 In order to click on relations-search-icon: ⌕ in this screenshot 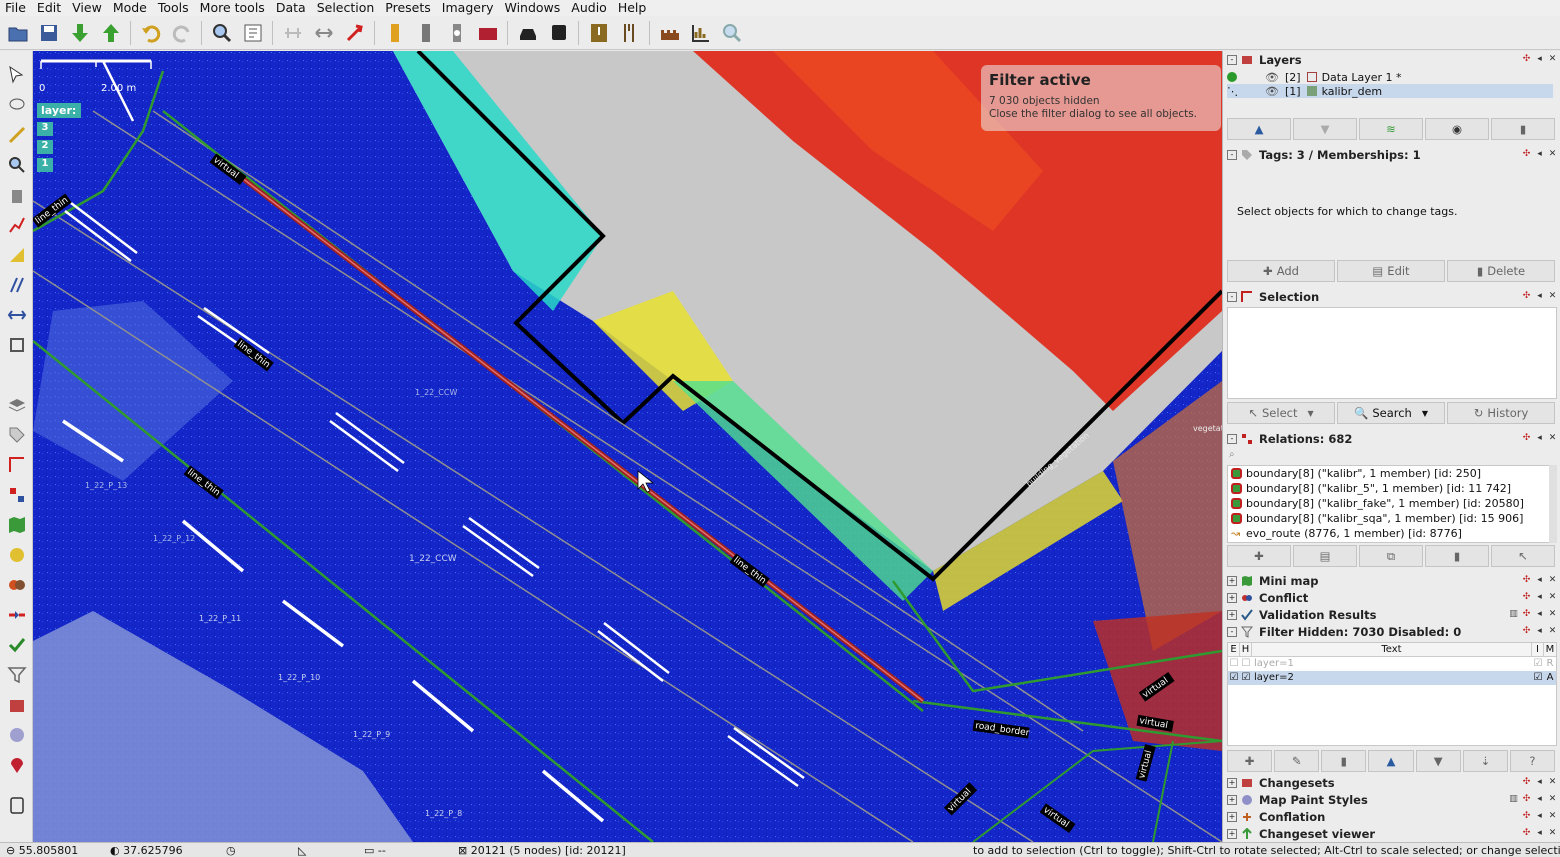, I will do `click(1232, 454)`.